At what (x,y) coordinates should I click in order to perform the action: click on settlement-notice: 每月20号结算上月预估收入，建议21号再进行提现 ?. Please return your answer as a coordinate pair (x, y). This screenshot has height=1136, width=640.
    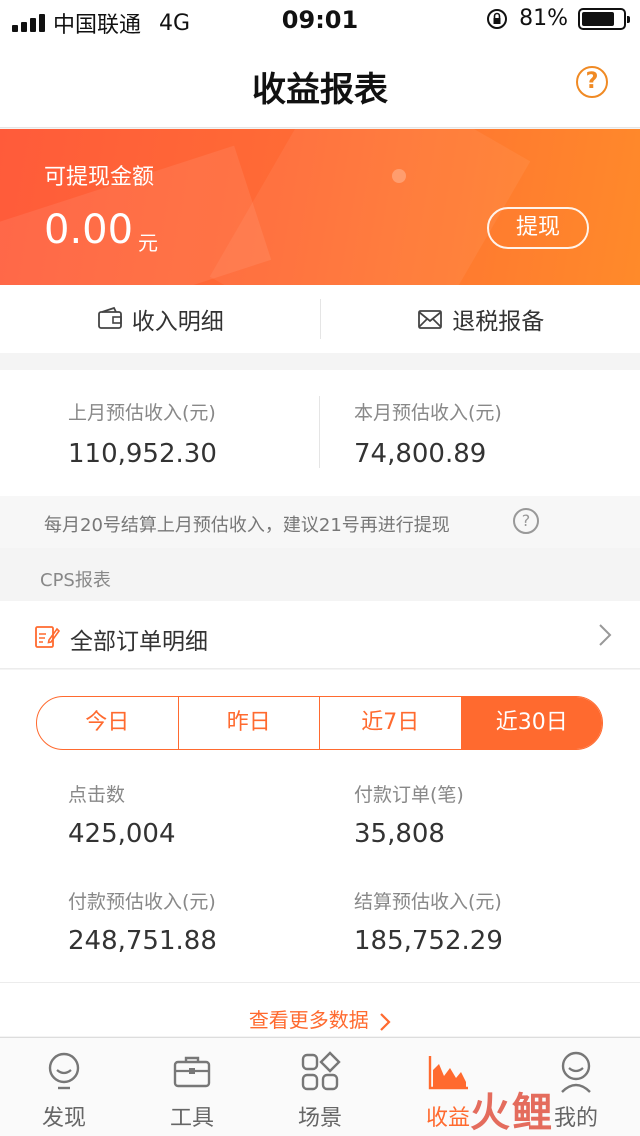
    Looking at the image, I should click on (320, 522).